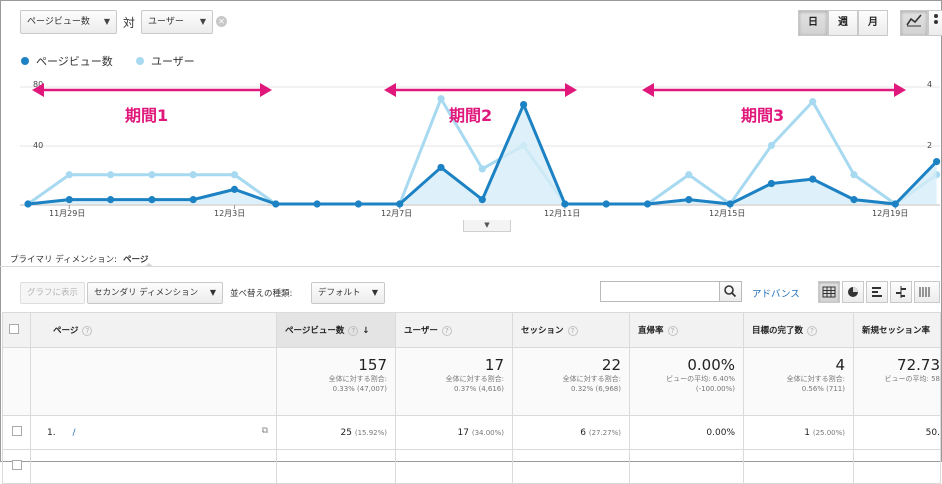 The height and width of the screenshot is (484, 942). I want to click on table-row, so click(471, 466).